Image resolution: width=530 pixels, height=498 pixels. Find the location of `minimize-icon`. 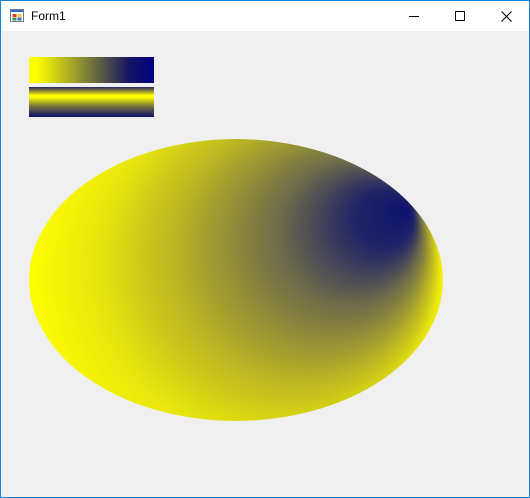

minimize-icon is located at coordinates (414, 16).